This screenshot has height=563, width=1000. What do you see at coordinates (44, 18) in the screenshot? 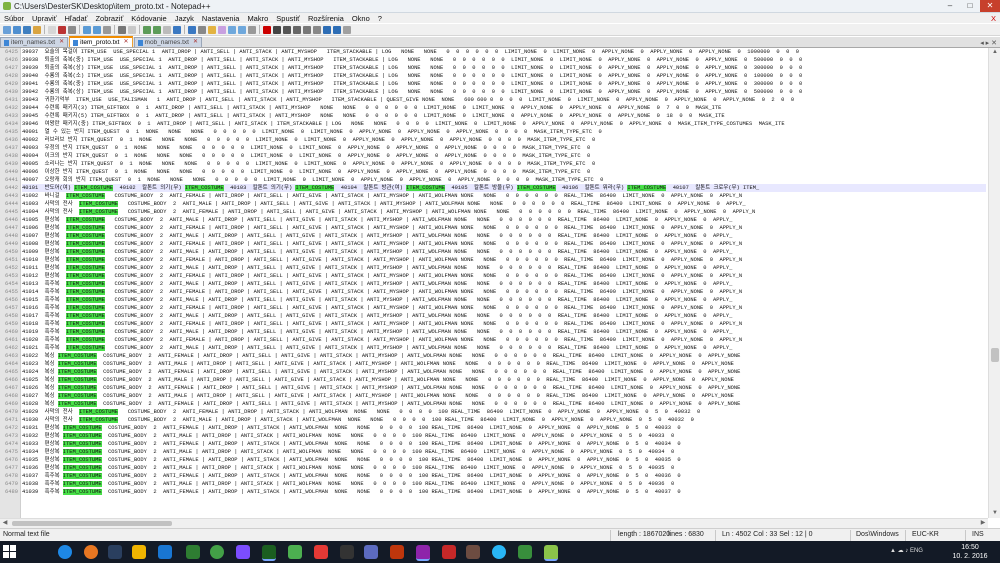
I see `menu-item-1: Upraviť` at bounding box center [44, 18].